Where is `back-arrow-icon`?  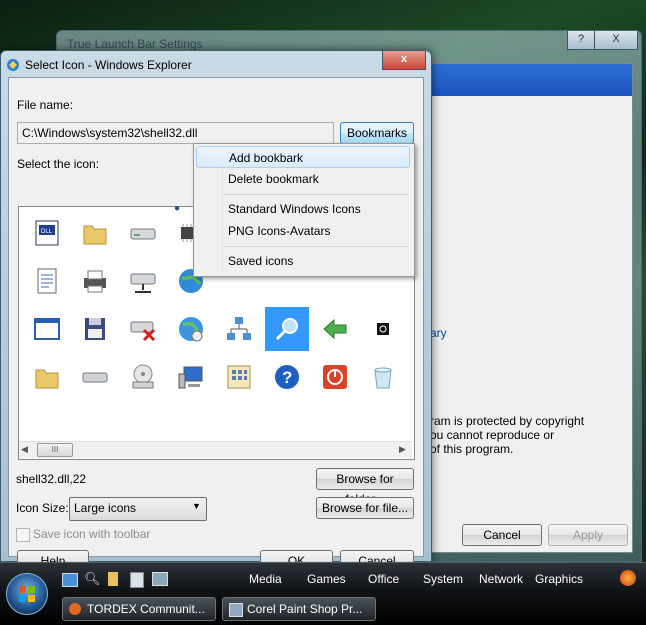 back-arrow-icon is located at coordinates (335, 329).